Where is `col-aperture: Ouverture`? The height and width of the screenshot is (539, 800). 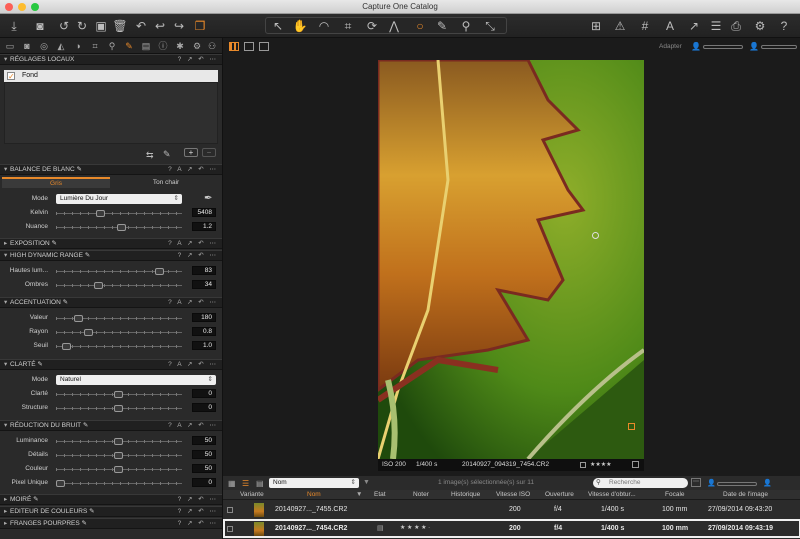 col-aperture: Ouverture is located at coordinates (559, 495).